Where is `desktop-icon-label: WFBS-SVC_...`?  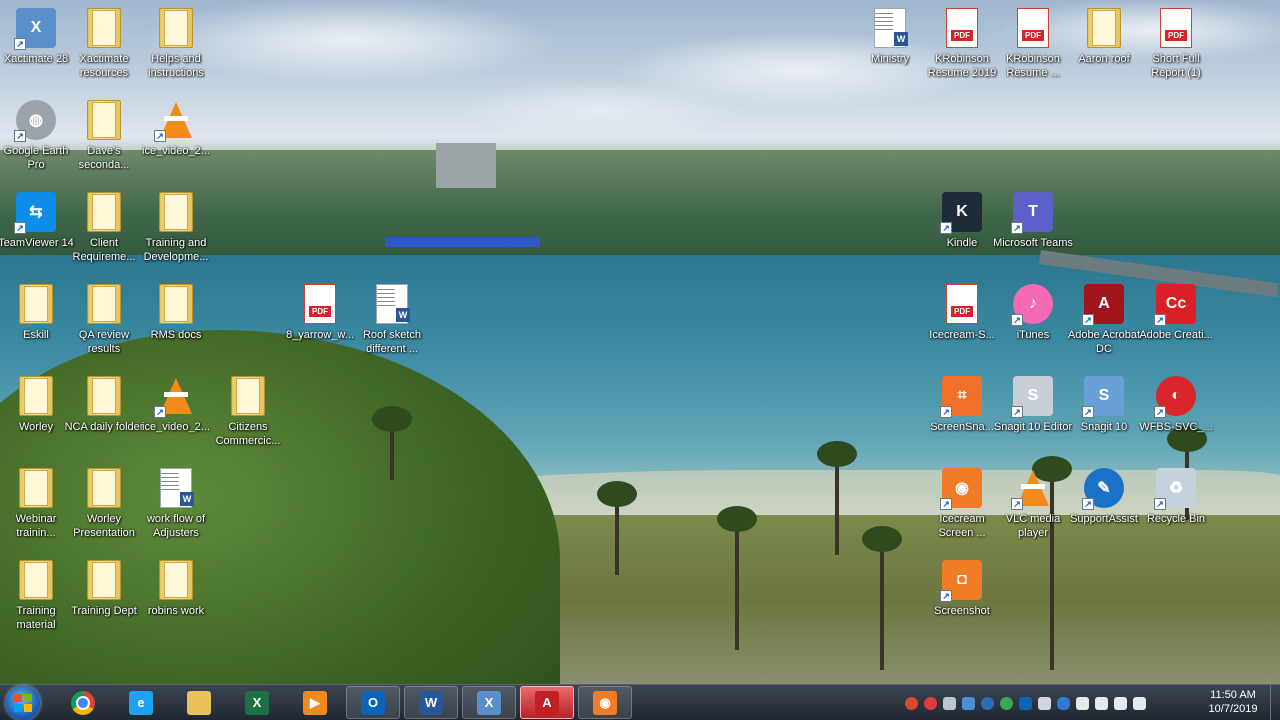 desktop-icon-label: WFBS-SVC_... is located at coordinates (1176, 427).